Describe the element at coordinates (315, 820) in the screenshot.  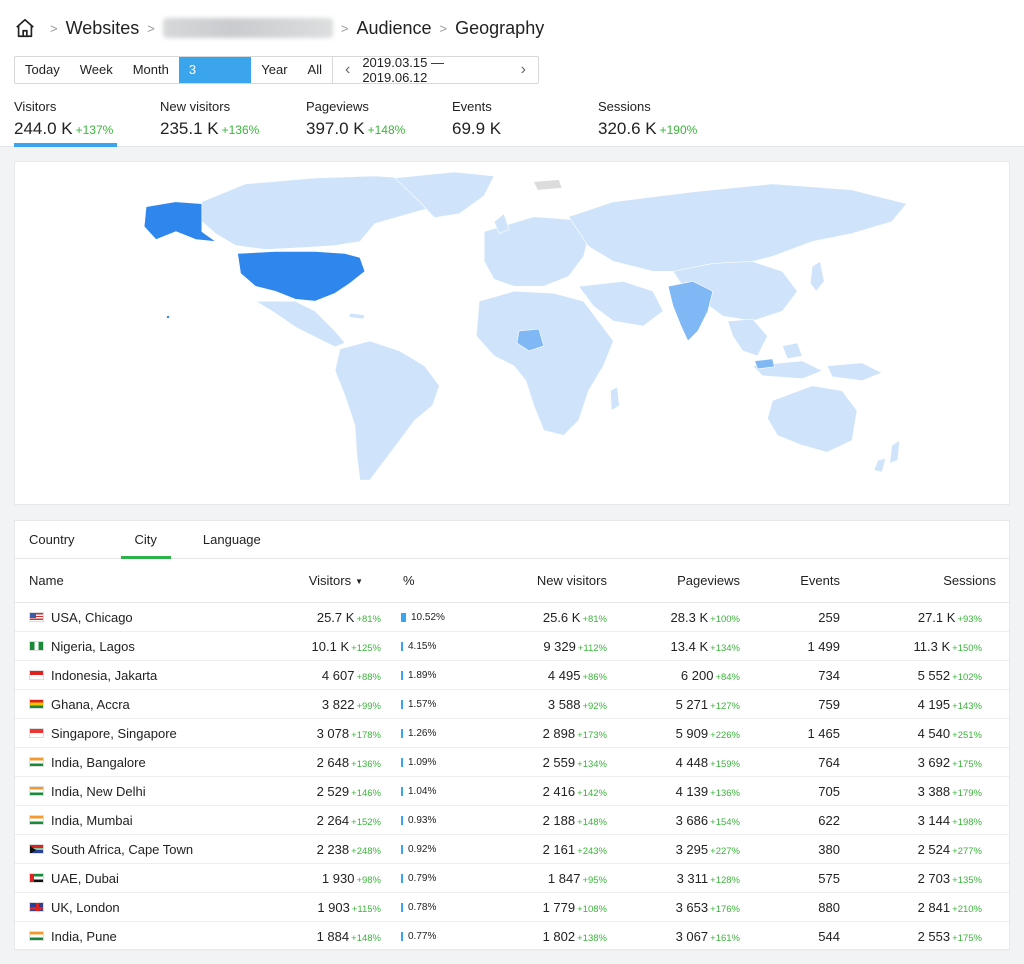
I see `cell-visitors: 2 264 +152%` at that location.